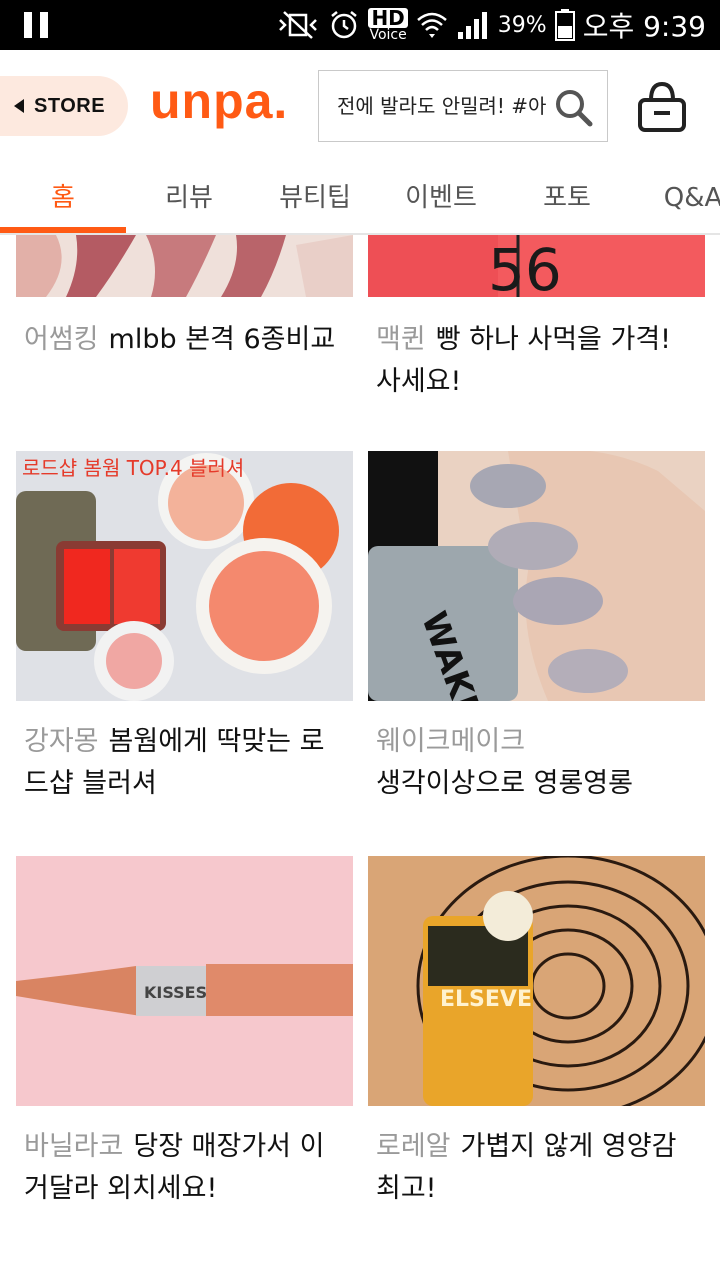 The height and width of the screenshot is (1280, 720). I want to click on app-header: STORE unpa., so click(360, 107).